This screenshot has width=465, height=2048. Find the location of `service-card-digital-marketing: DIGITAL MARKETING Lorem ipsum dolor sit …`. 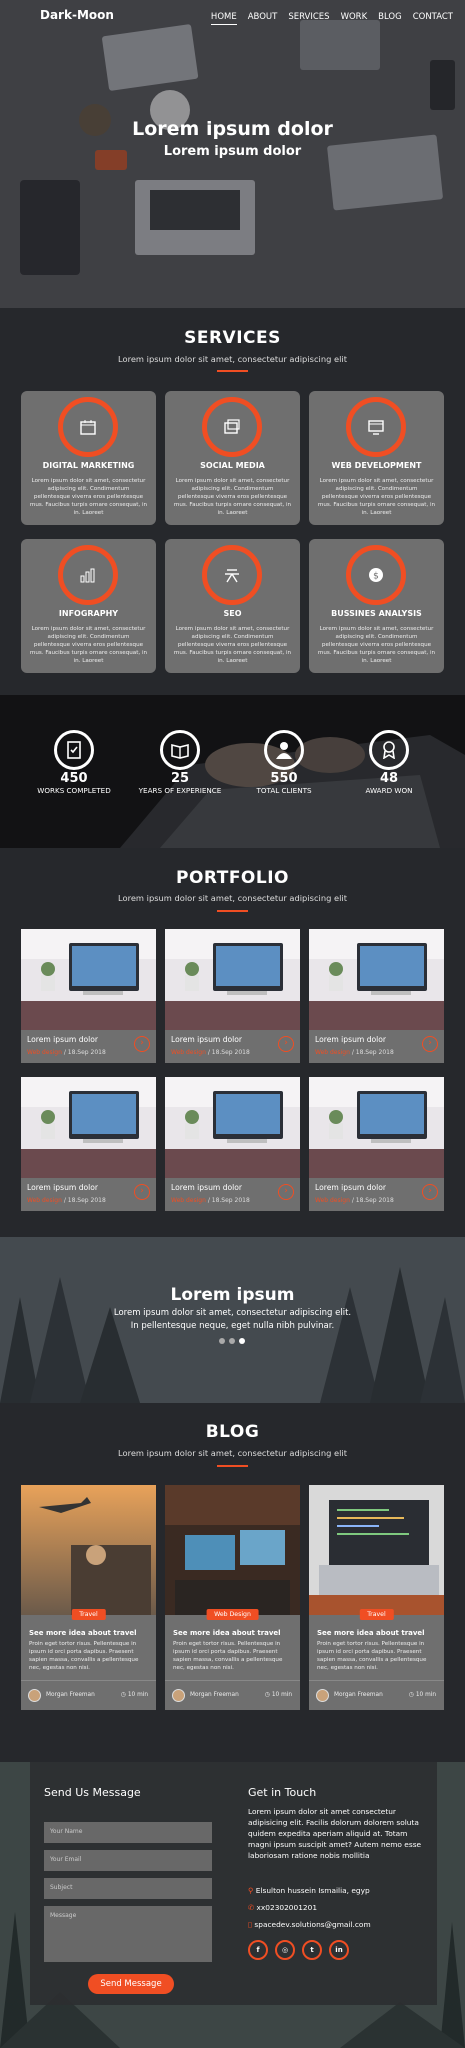

service-card-digital-marketing: DIGITAL MARKETING Lorem ipsum dolor sit … is located at coordinates (88, 458).